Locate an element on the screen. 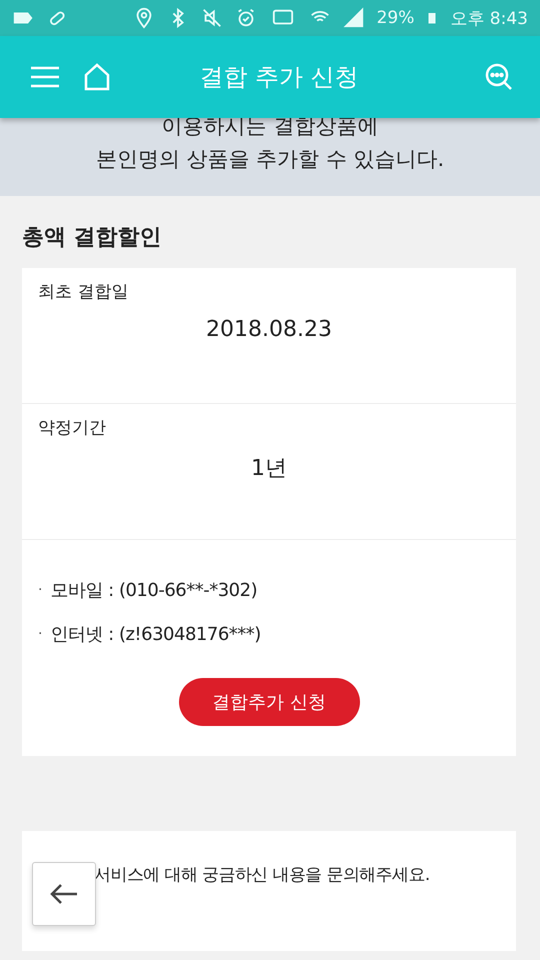 Image resolution: width=540 pixels, height=960 pixels. mute-icon is located at coordinates (211, 18).